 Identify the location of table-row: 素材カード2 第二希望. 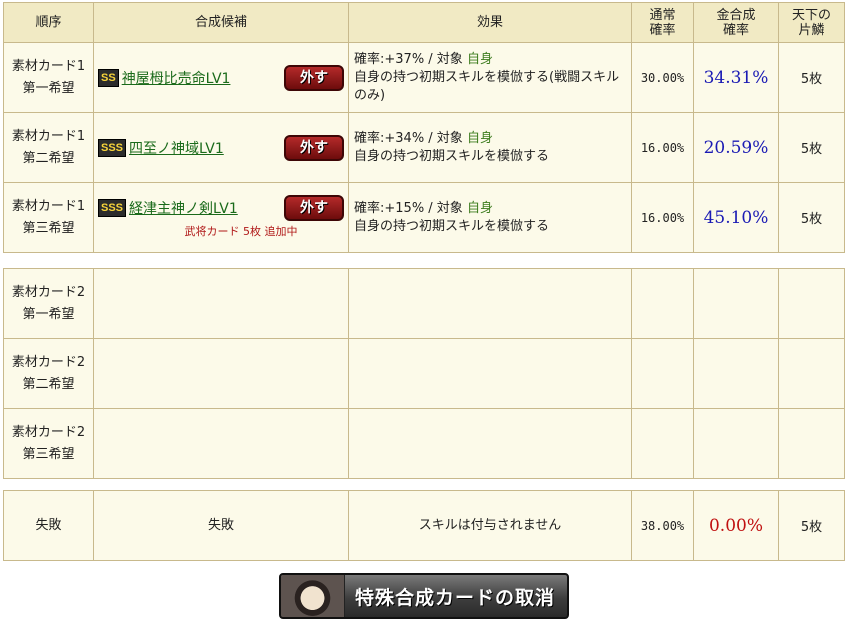
(424, 373).